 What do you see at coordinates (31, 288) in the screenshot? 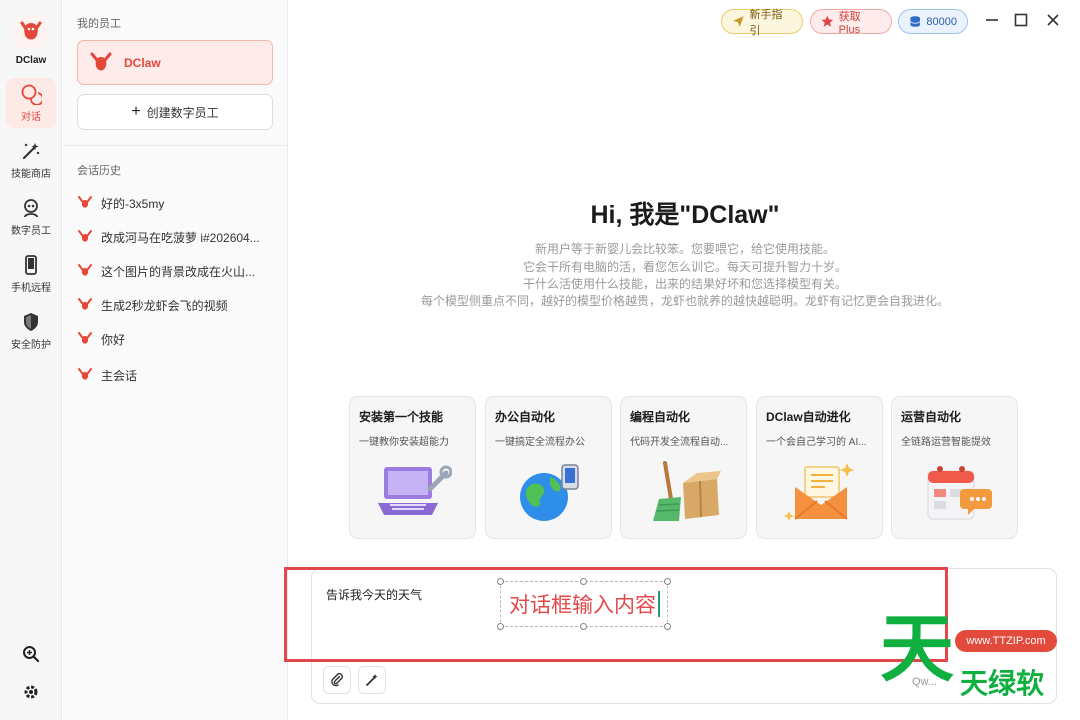
I see `rail-item-label: 手机远程` at bounding box center [31, 288].